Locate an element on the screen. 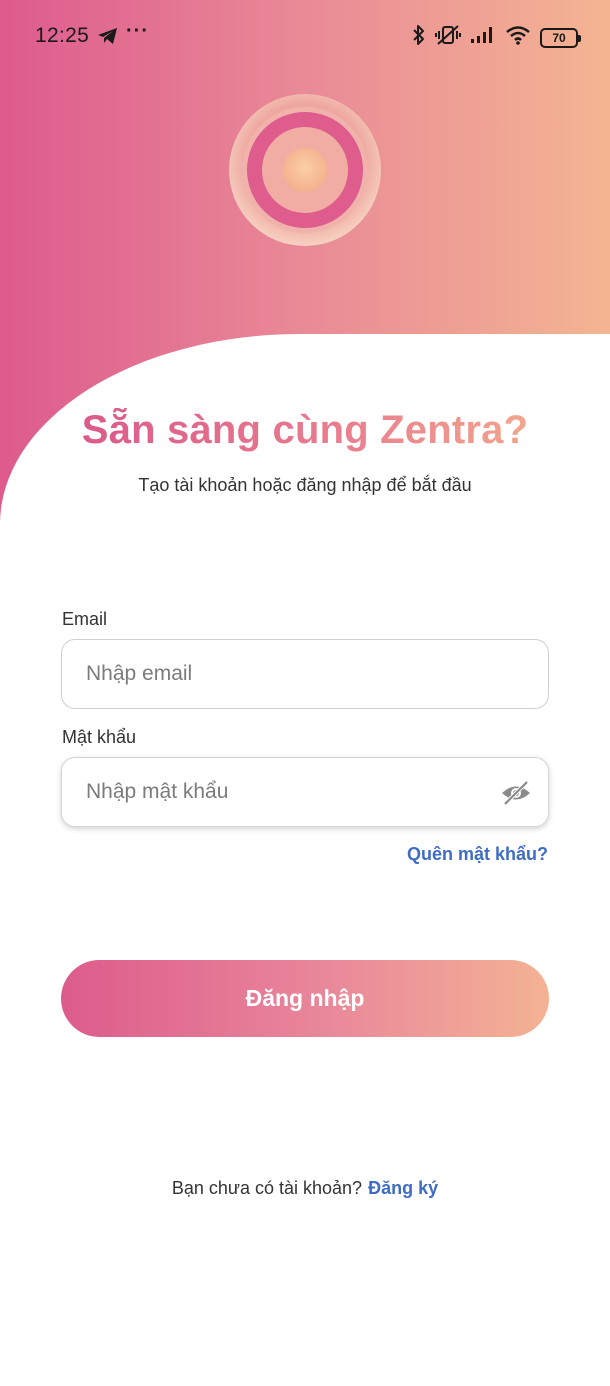 This screenshot has height=1386, width=610. status-icons: 70 is located at coordinates (496, 37).